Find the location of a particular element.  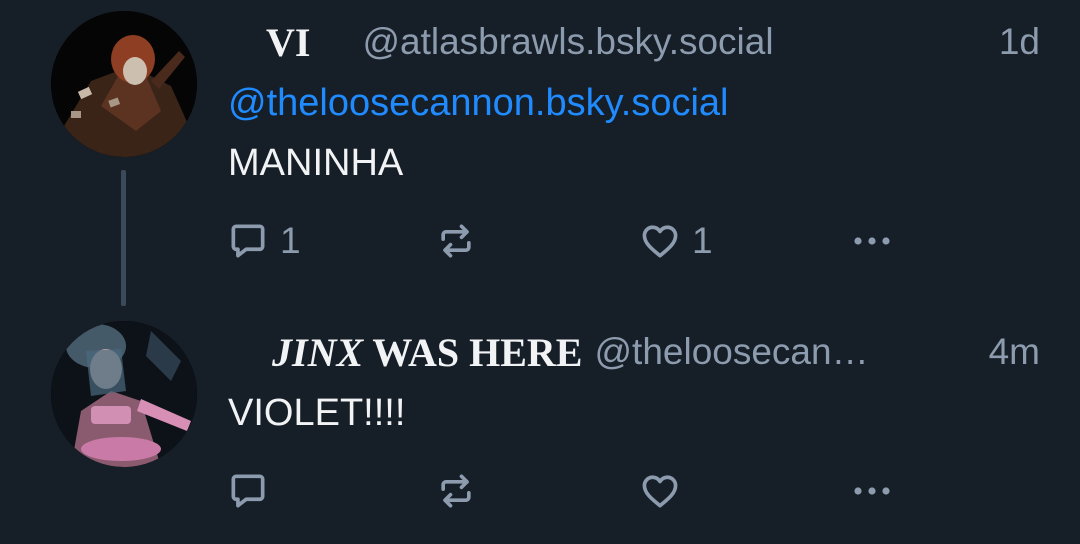

display-name-italic: JINX is located at coordinates (318, 352).